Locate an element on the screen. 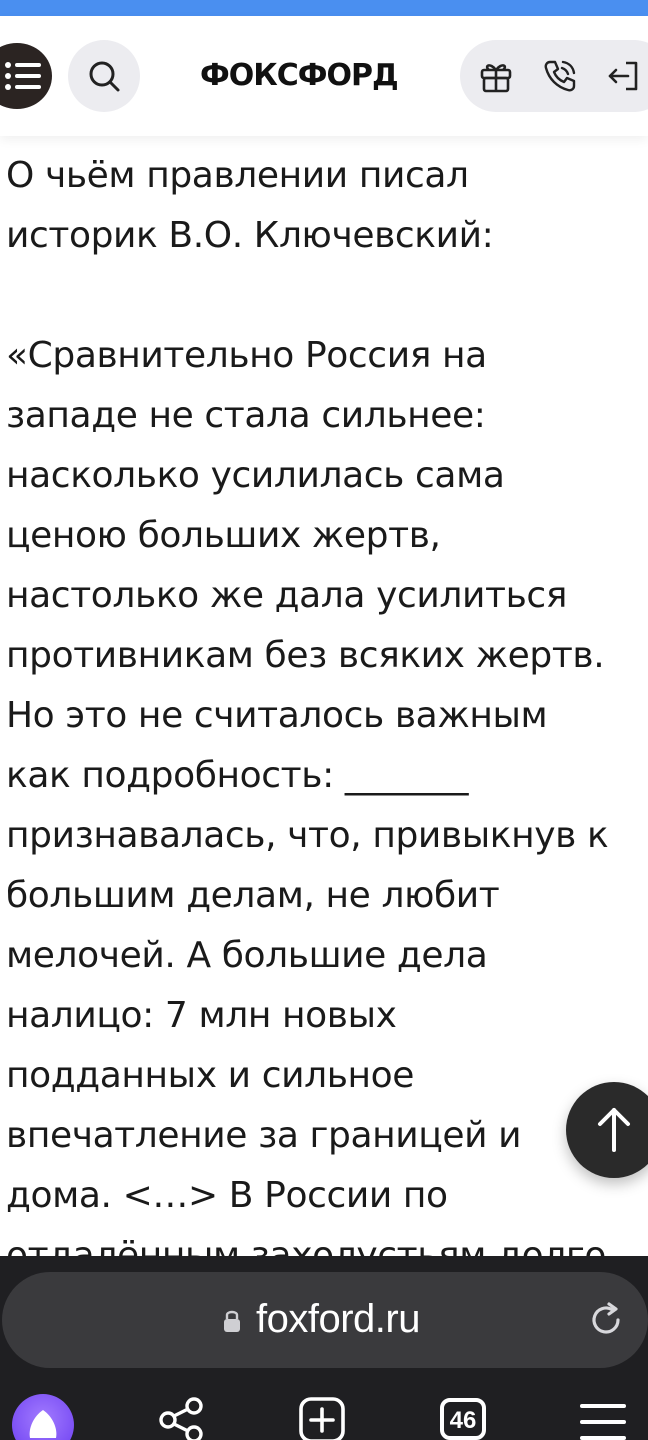 This screenshot has width=648, height=1440. site-header: ФОКСФОРД is located at coordinates (324, 76).